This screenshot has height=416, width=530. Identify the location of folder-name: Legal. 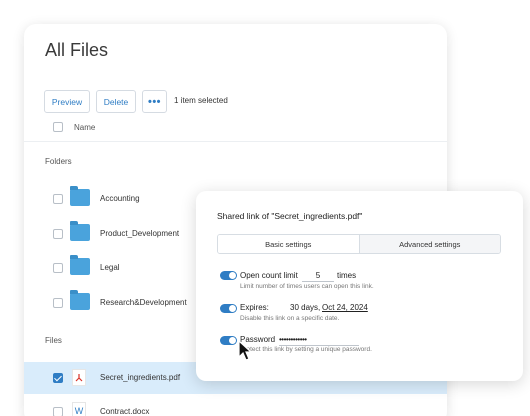
(110, 267).